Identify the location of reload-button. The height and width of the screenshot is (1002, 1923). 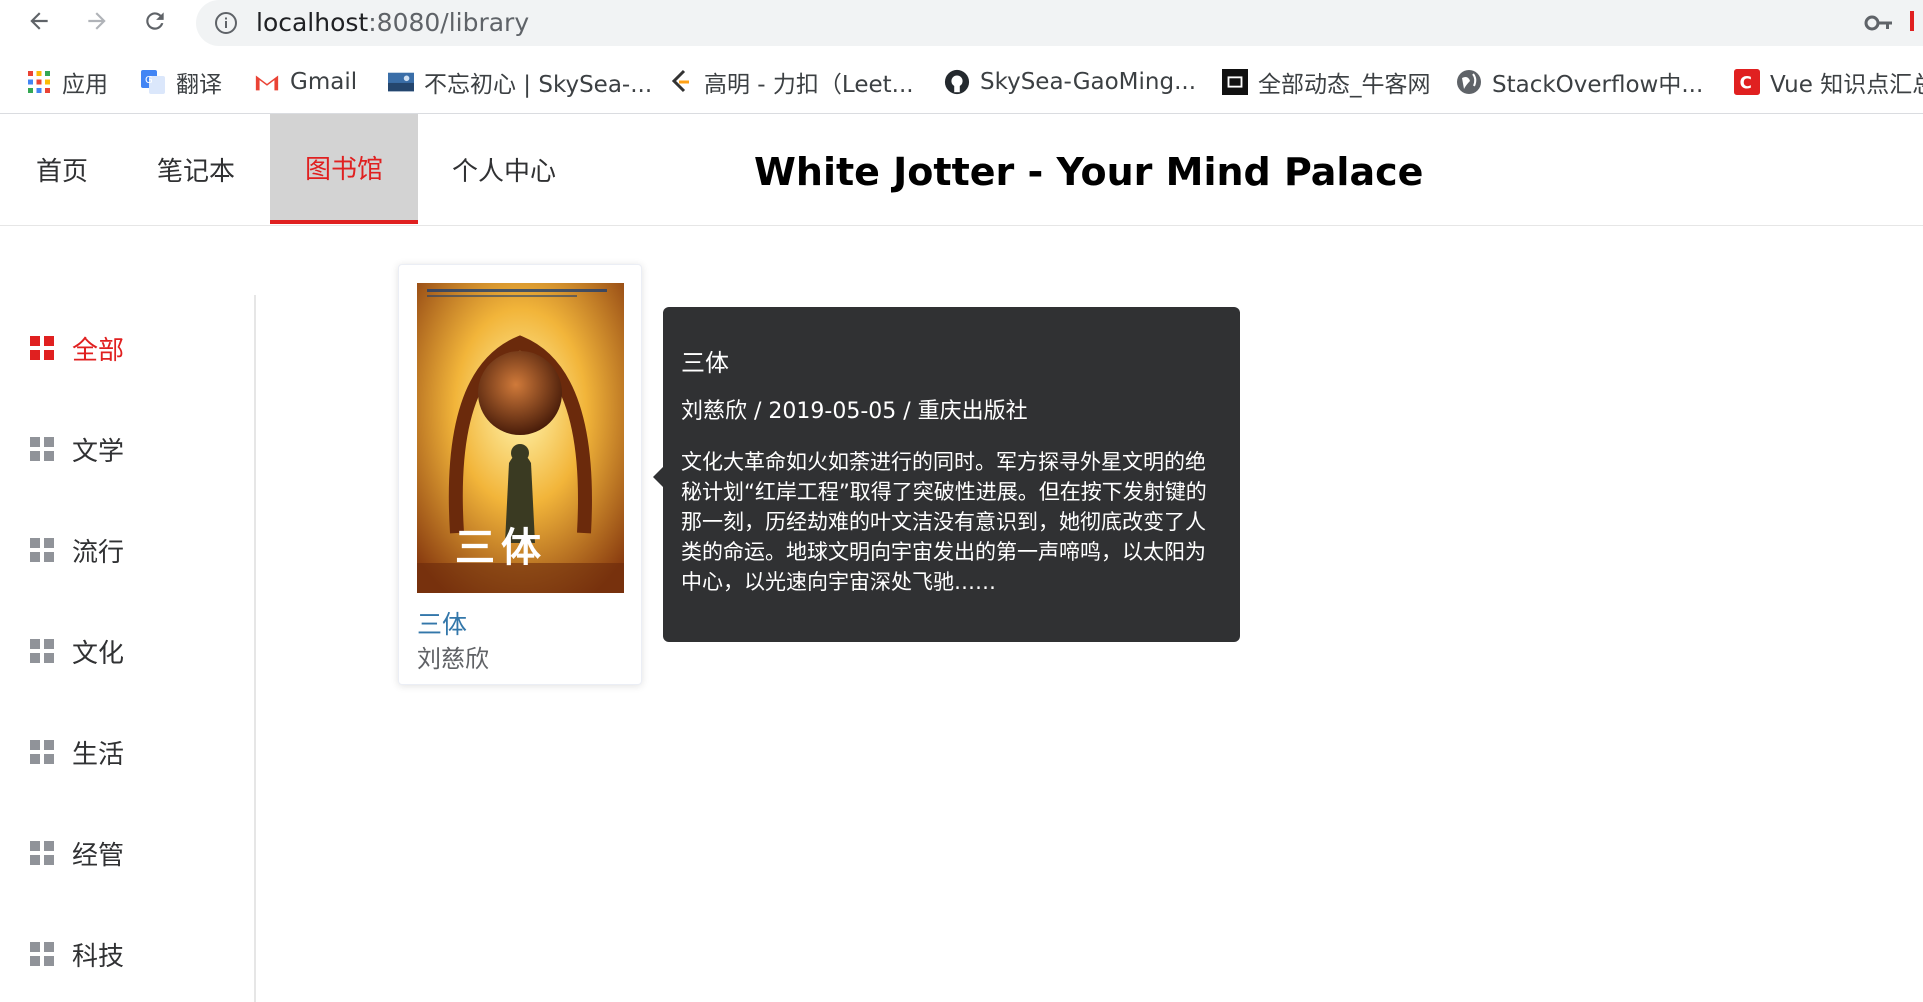
(155, 21).